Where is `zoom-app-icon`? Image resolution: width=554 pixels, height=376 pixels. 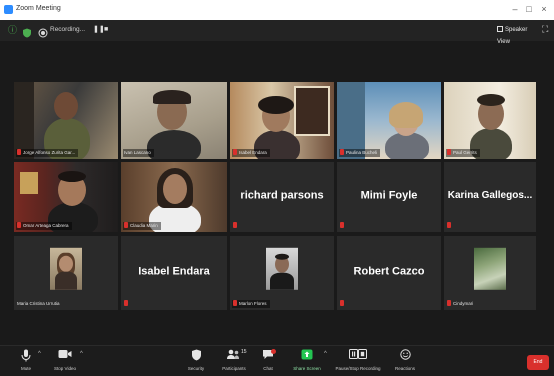
zoom-app-icon is located at coordinates (8, 9).